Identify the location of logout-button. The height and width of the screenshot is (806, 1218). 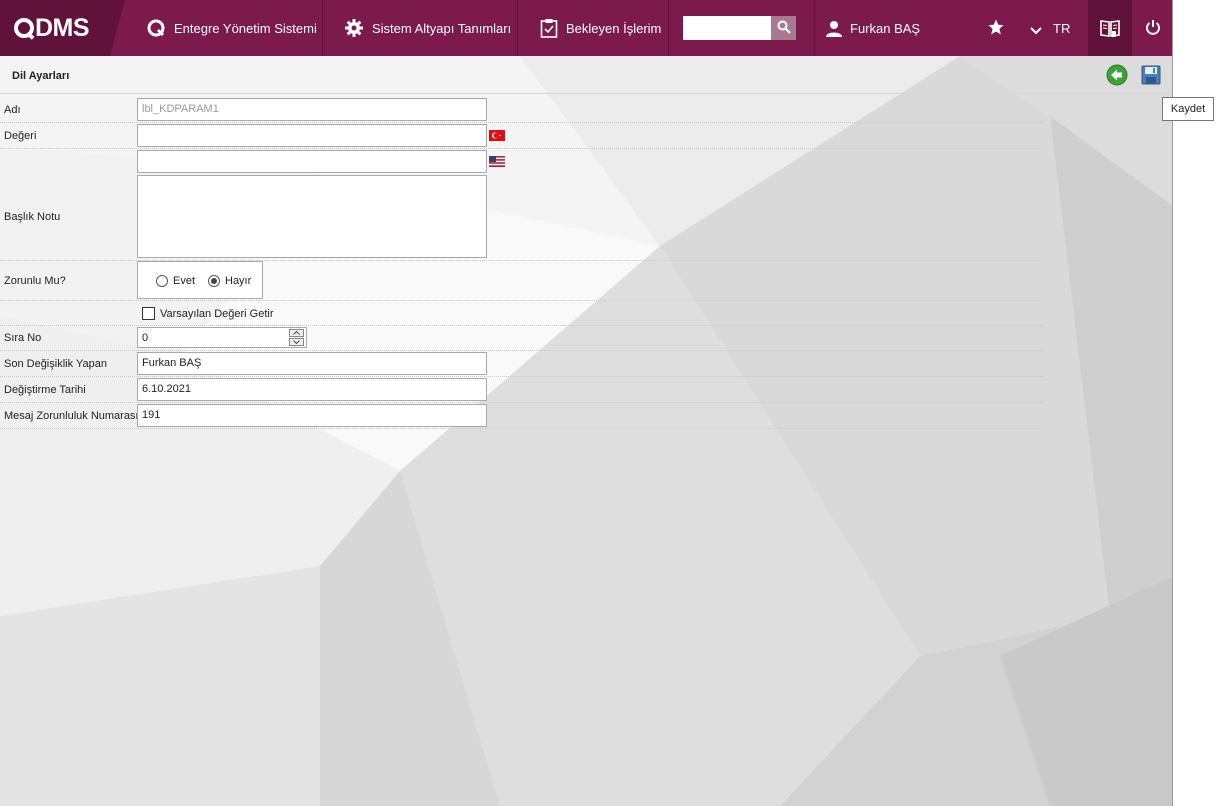
(1153, 28).